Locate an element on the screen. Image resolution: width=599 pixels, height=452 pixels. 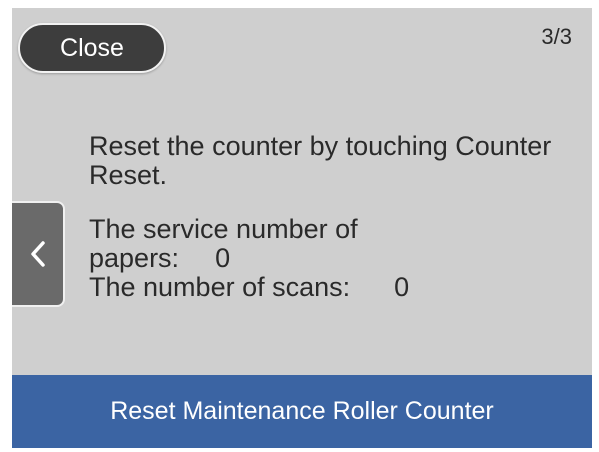
close-button-label: Close is located at coordinates (92, 47).